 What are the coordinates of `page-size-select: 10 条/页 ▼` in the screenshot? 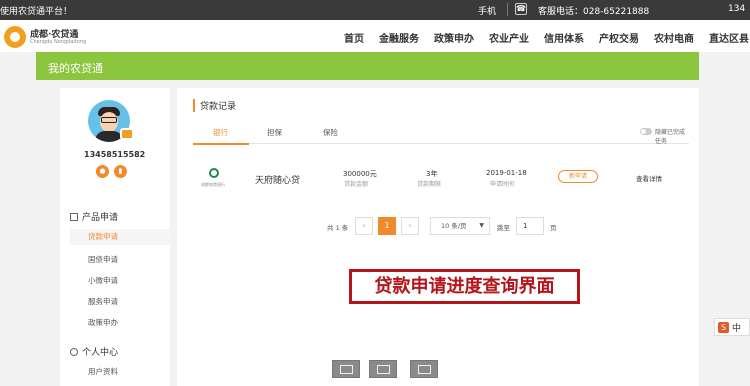 It's located at (460, 226).